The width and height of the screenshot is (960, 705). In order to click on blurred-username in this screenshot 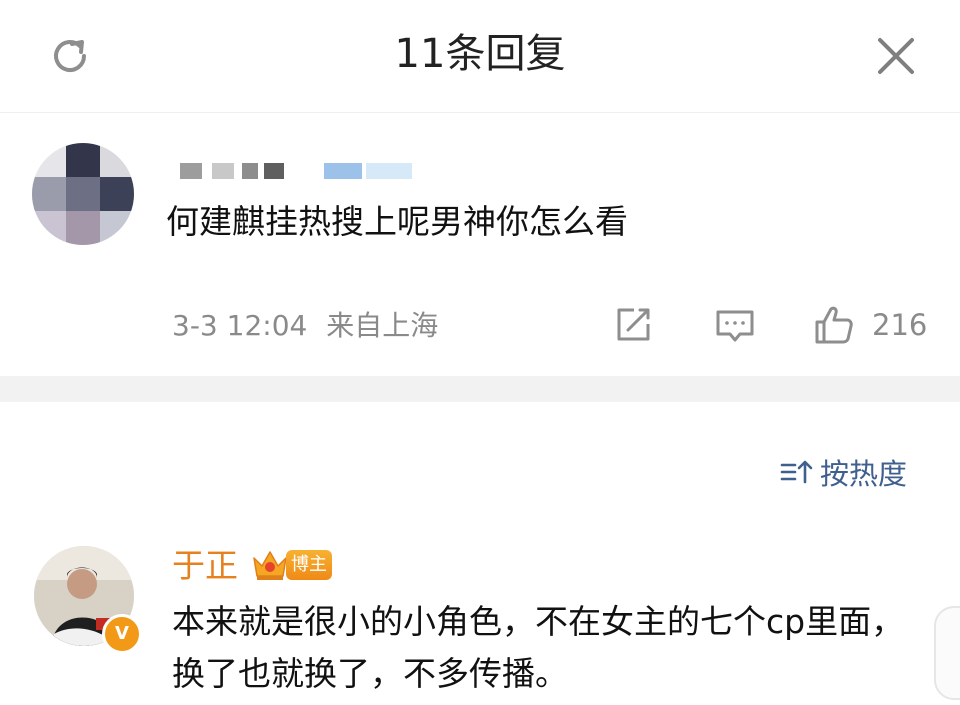, I will do `click(300, 173)`.